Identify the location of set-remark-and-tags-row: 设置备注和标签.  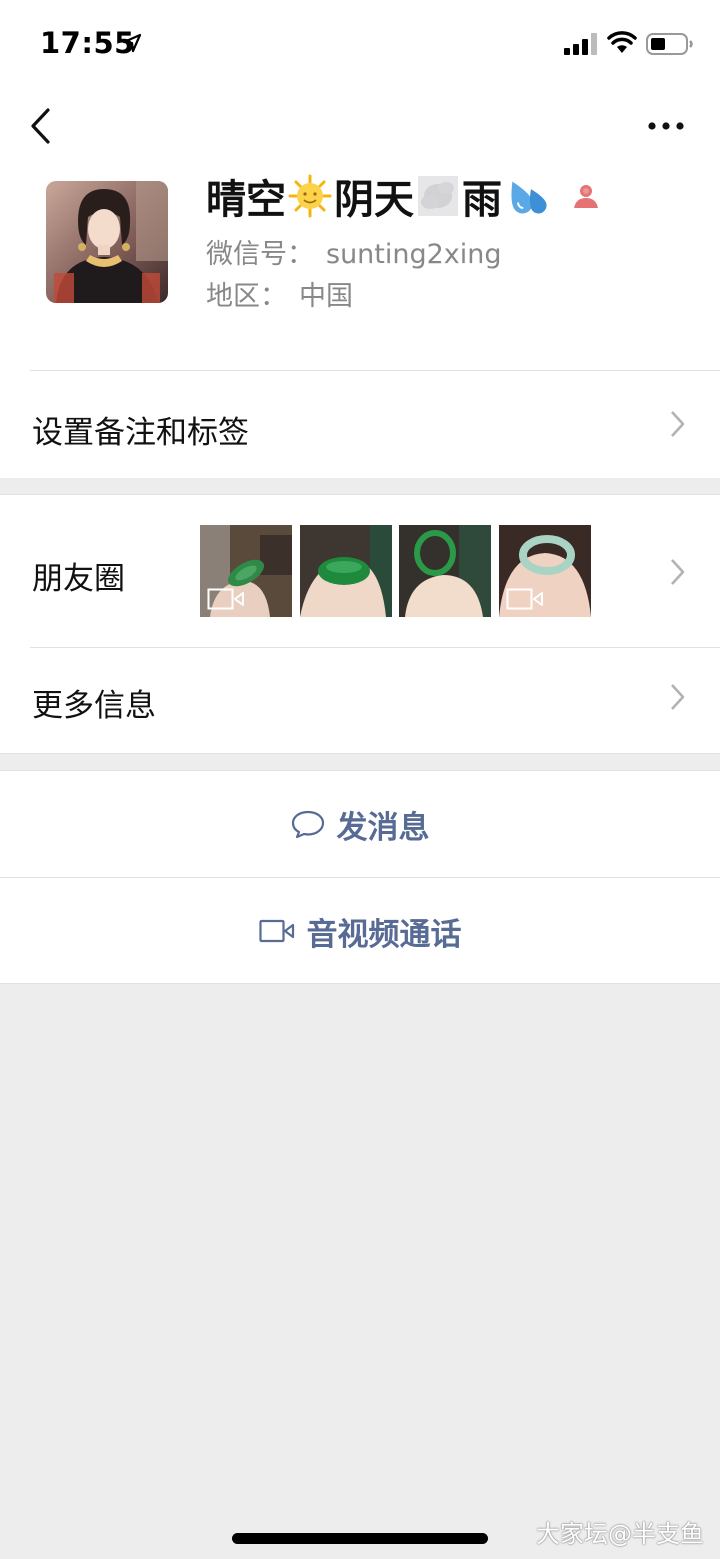
(360, 424).